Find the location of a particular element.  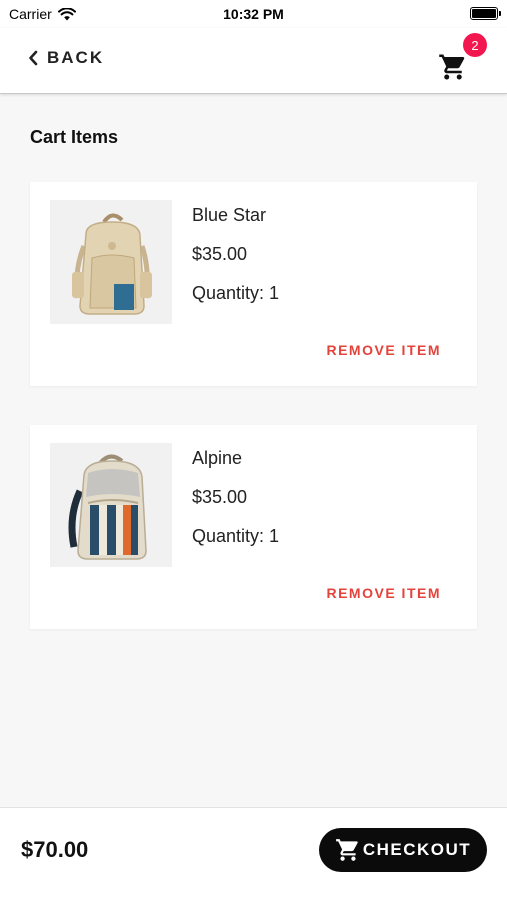

product-name: Blue Star is located at coordinates (229, 215).